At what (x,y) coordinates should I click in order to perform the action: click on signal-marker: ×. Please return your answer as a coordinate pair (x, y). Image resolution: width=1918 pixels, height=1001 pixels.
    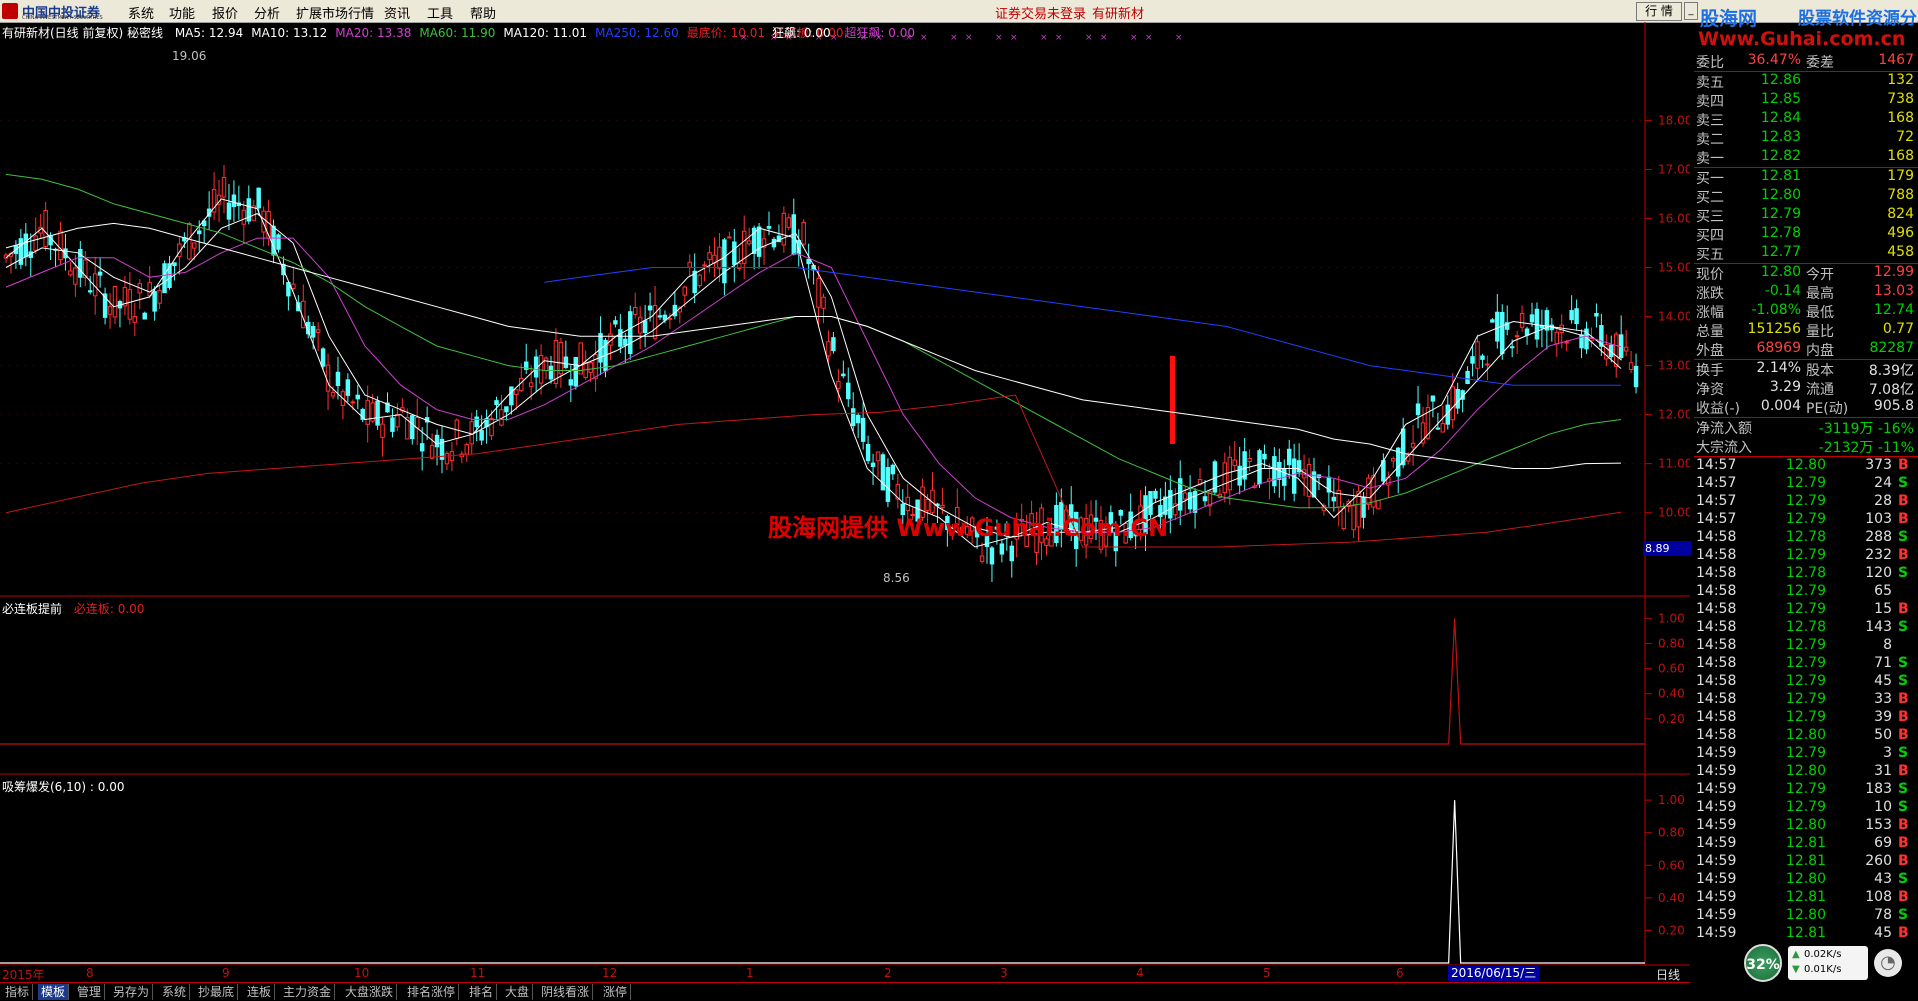
    Looking at the image, I should click on (999, 38).